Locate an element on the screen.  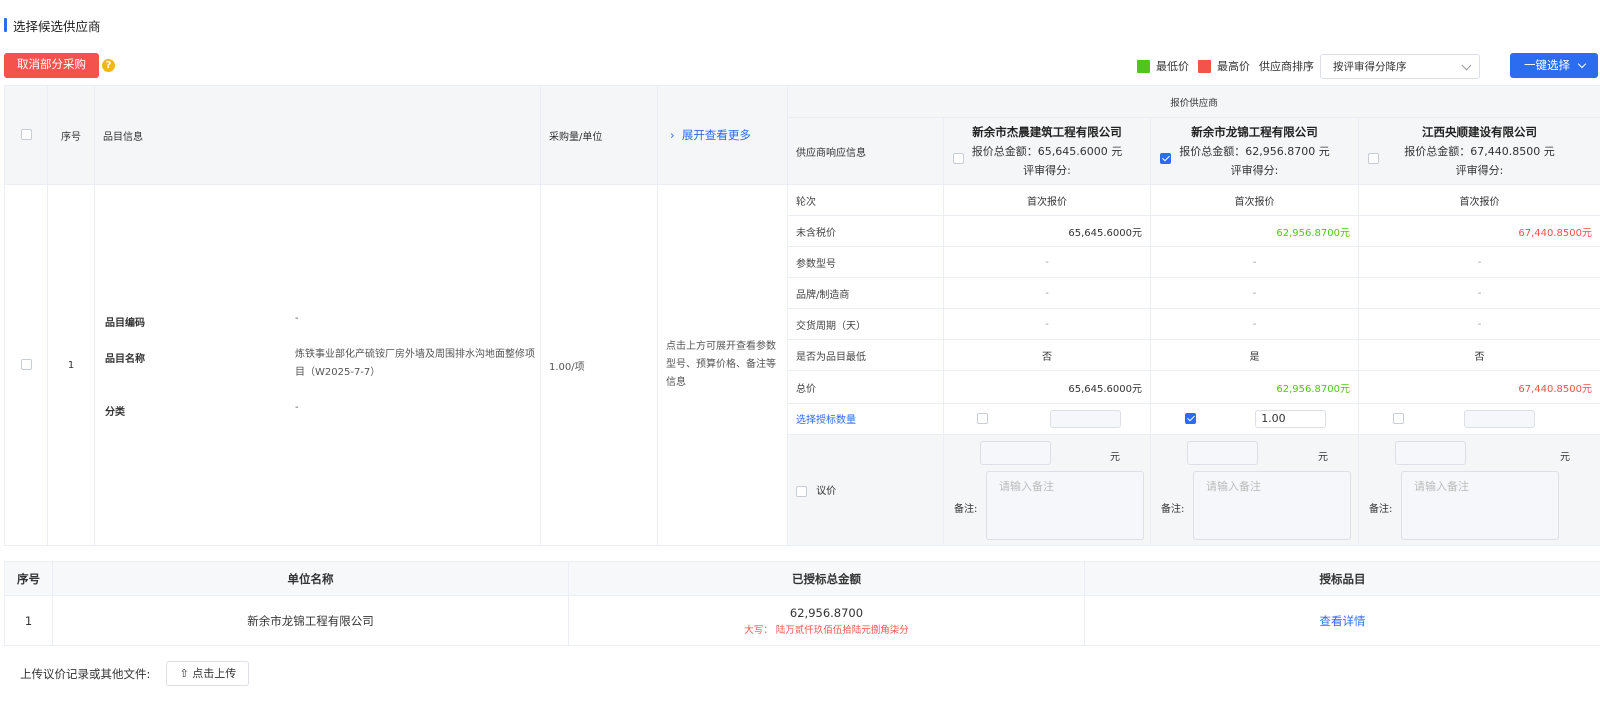
one-click-select-button: 一键选择 is located at coordinates (1554, 65).